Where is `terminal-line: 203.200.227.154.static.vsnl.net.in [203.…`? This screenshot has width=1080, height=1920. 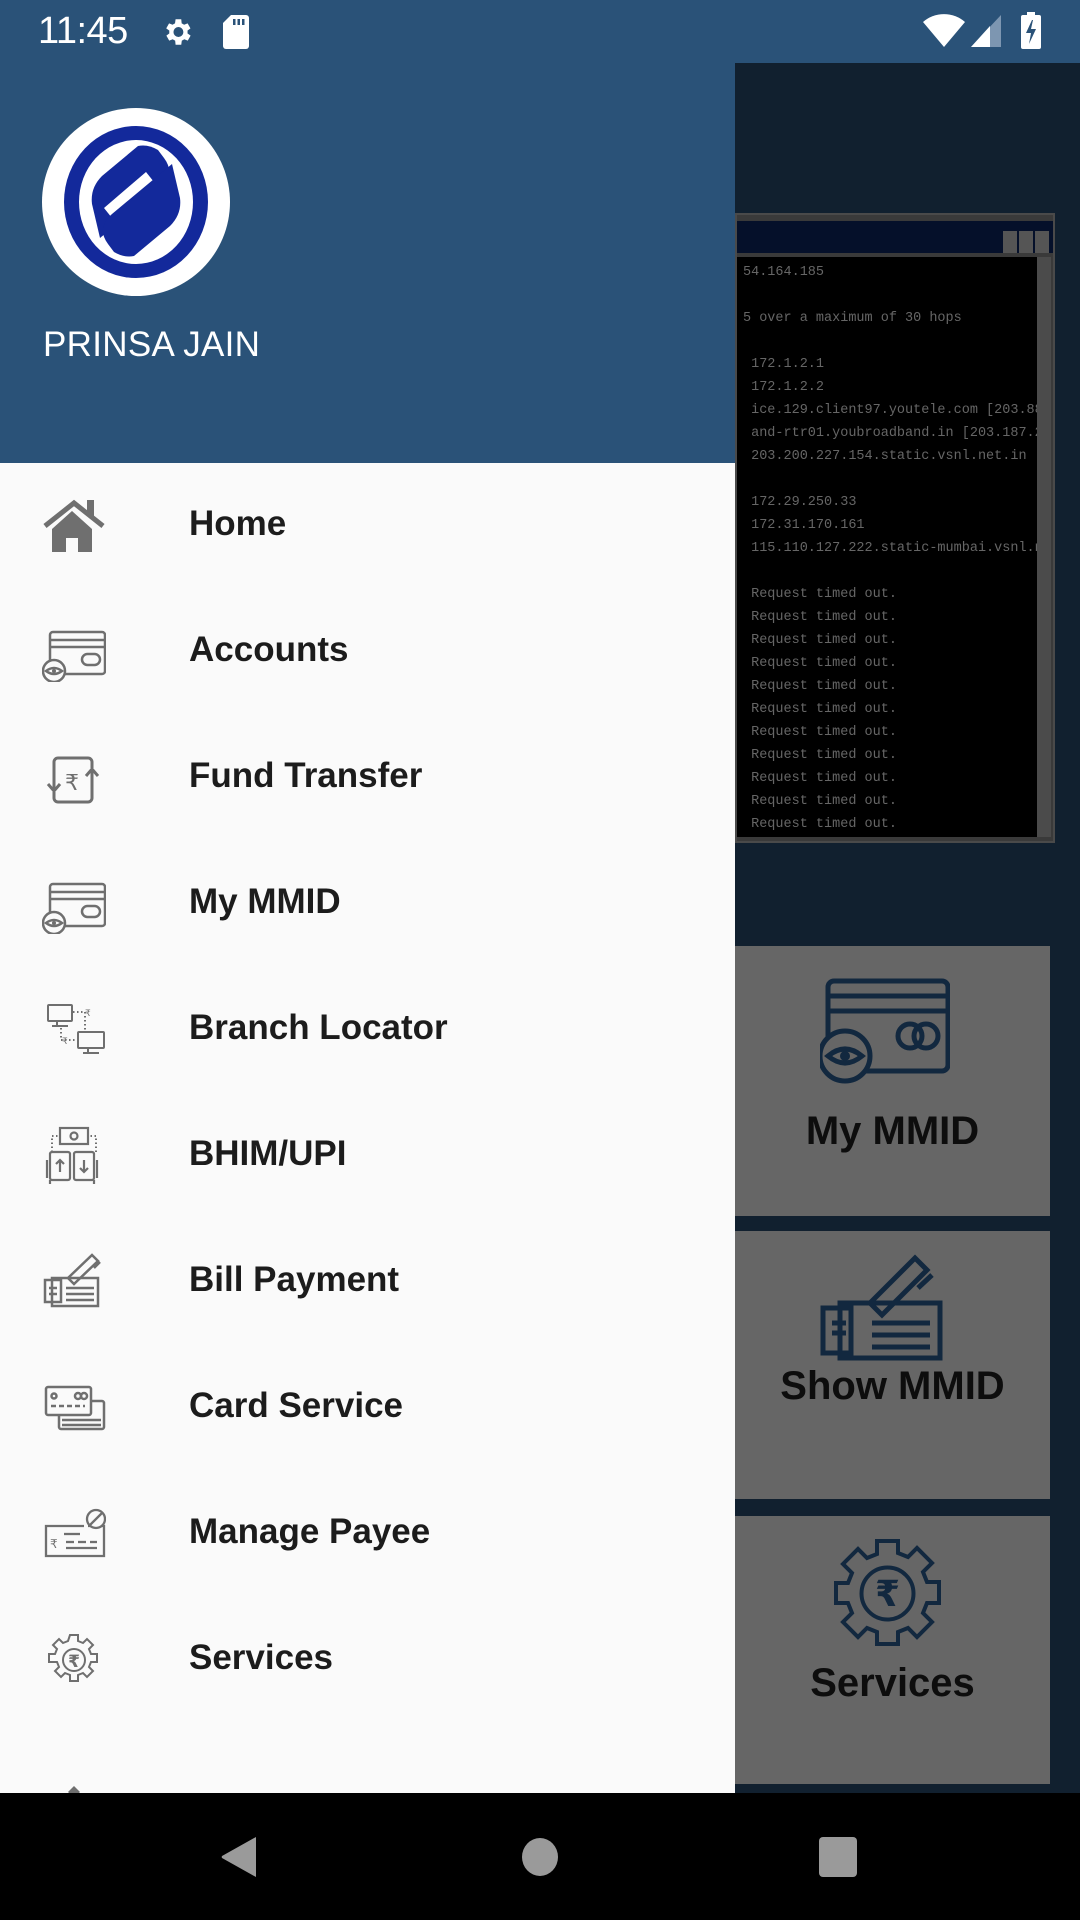 terminal-line: 203.200.227.154.static.vsnl.net.in [203.… is located at coordinates (894, 456).